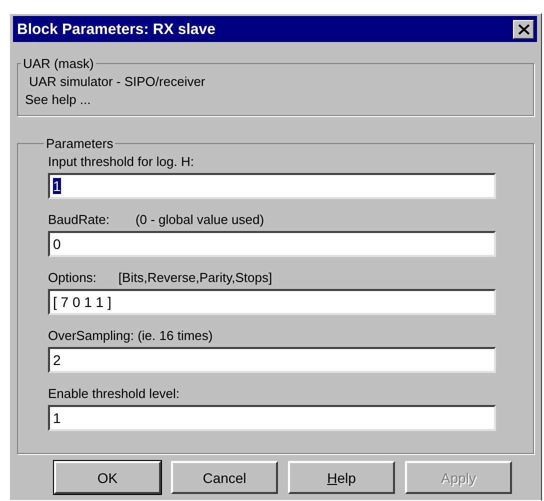 This screenshot has width=544, height=501. I want to click on dialog-button: Help, so click(341, 477).